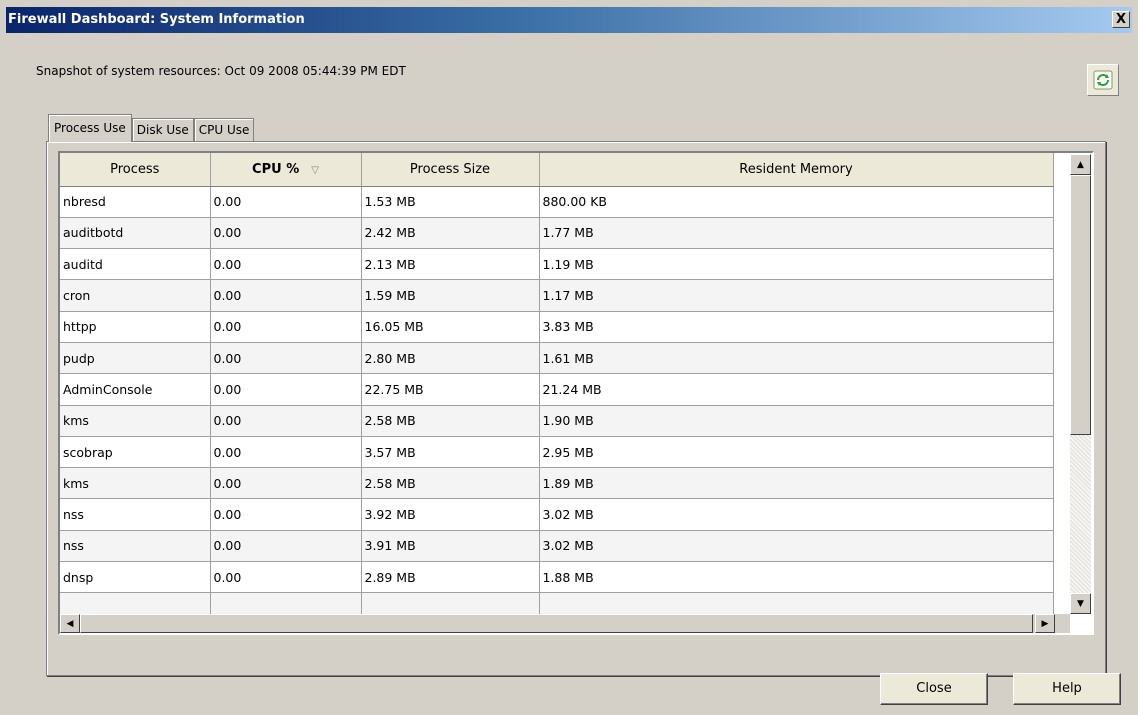 Image resolution: width=1138 pixels, height=715 pixels. What do you see at coordinates (162, 130) in the screenshot?
I see `tab-disk-use: Disk Use` at bounding box center [162, 130].